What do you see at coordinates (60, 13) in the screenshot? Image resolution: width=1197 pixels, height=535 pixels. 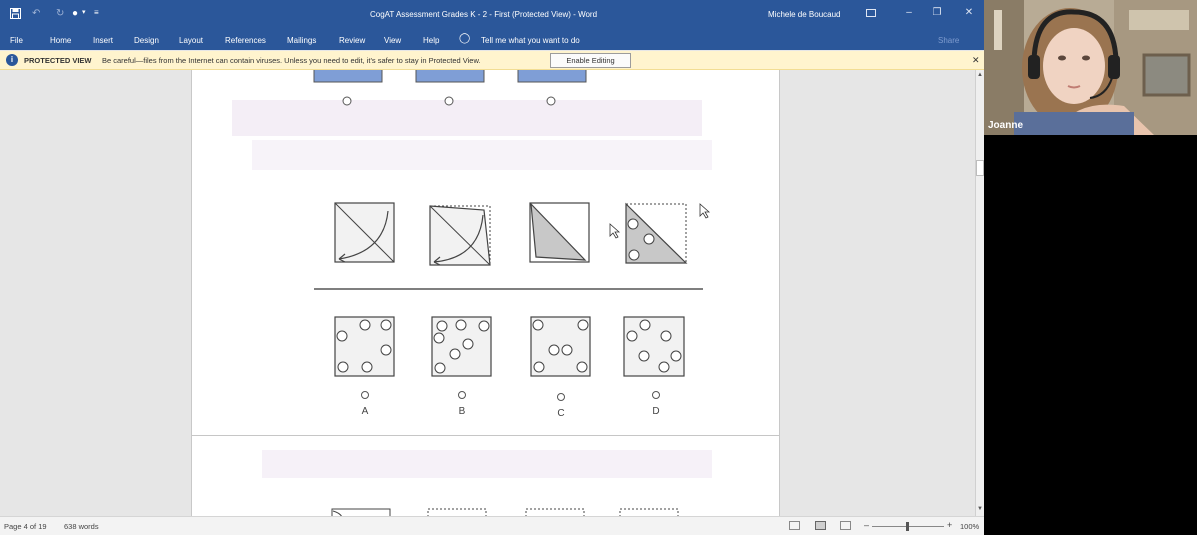 I see `redo-icon: ↻` at bounding box center [60, 13].